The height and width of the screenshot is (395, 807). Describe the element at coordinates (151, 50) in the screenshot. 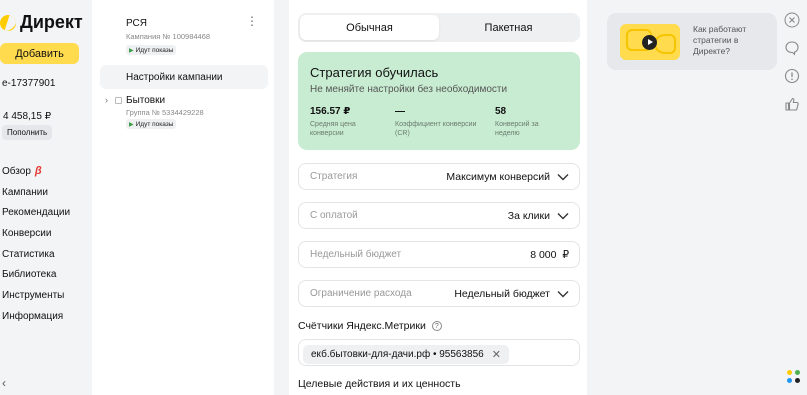

I see `campaign-status-badge: ▶ Идут показы` at that location.